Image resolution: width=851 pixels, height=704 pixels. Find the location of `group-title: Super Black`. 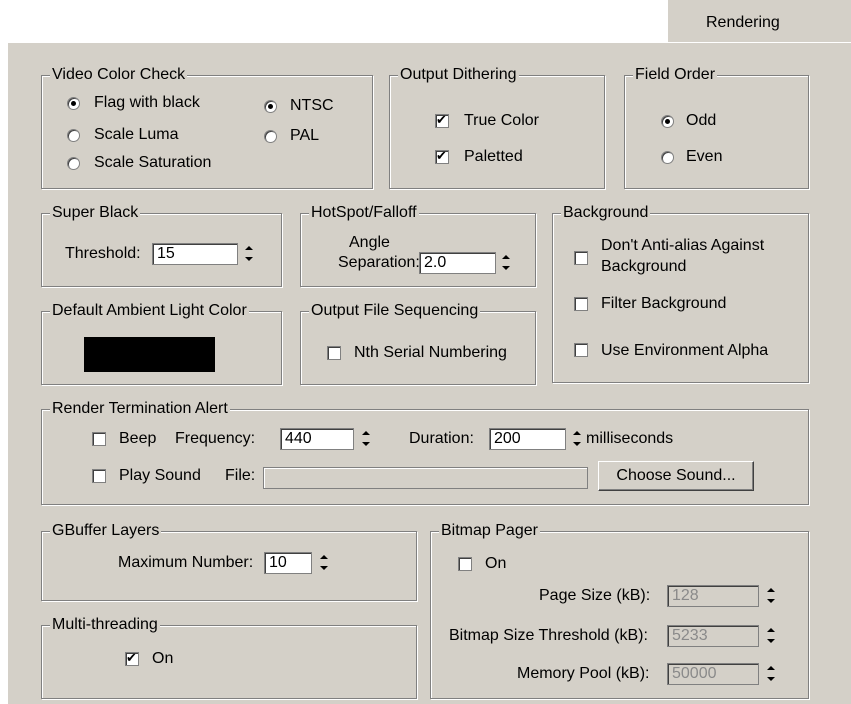

group-title: Super Black is located at coordinates (95, 213).